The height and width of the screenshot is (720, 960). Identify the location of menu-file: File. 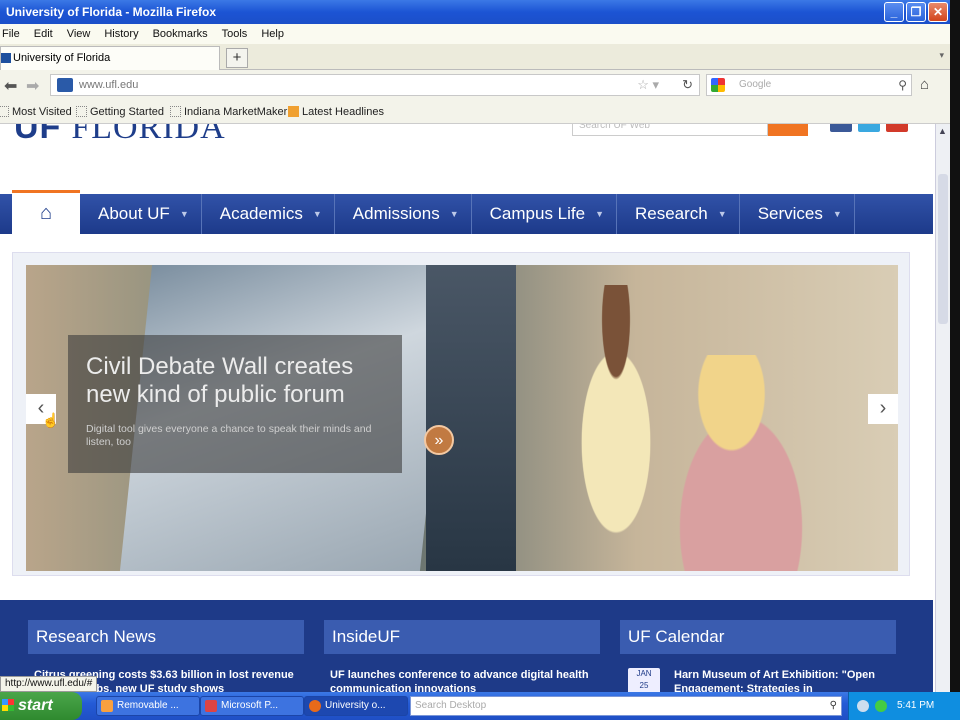
(11, 34).